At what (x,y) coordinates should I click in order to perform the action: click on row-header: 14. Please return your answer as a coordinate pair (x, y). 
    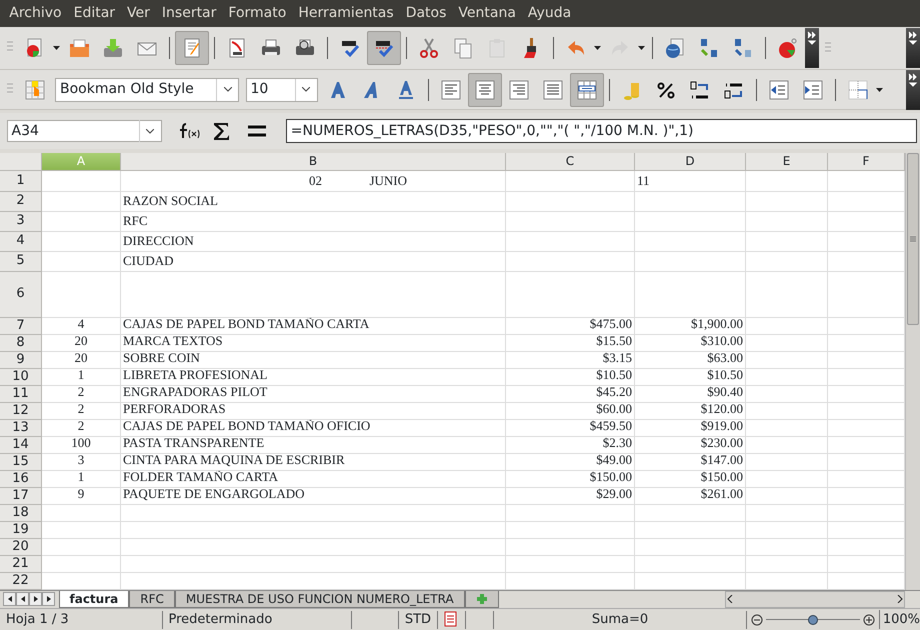
    Looking at the image, I should click on (21, 445).